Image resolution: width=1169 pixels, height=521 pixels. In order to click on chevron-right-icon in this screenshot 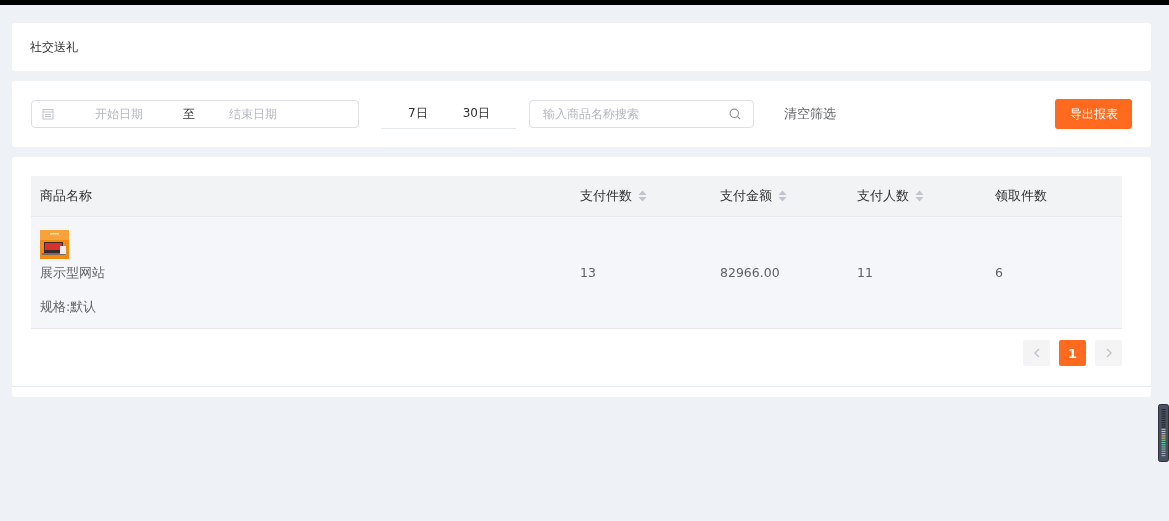, I will do `click(1108, 353)`.